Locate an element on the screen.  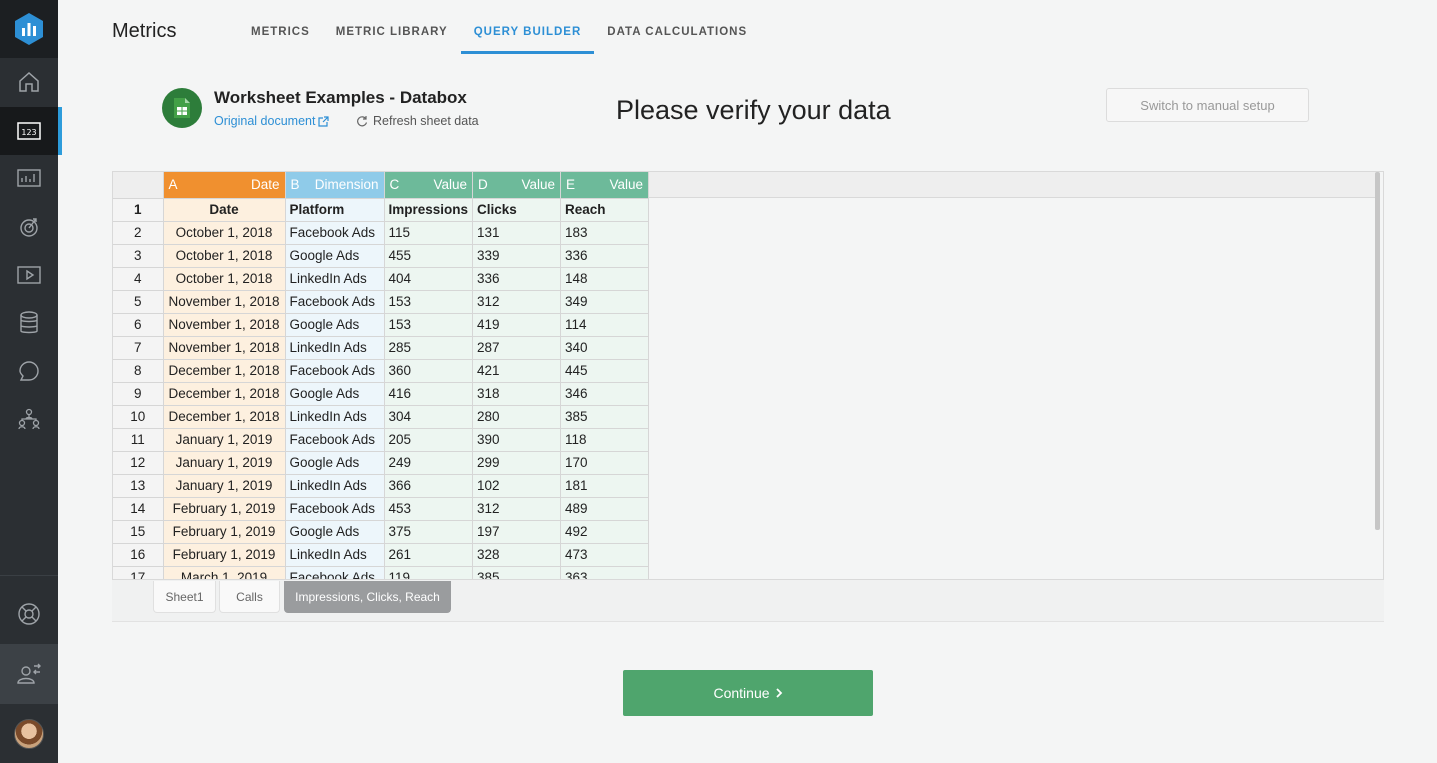
table-cell: 118 is located at coordinates (605, 440).